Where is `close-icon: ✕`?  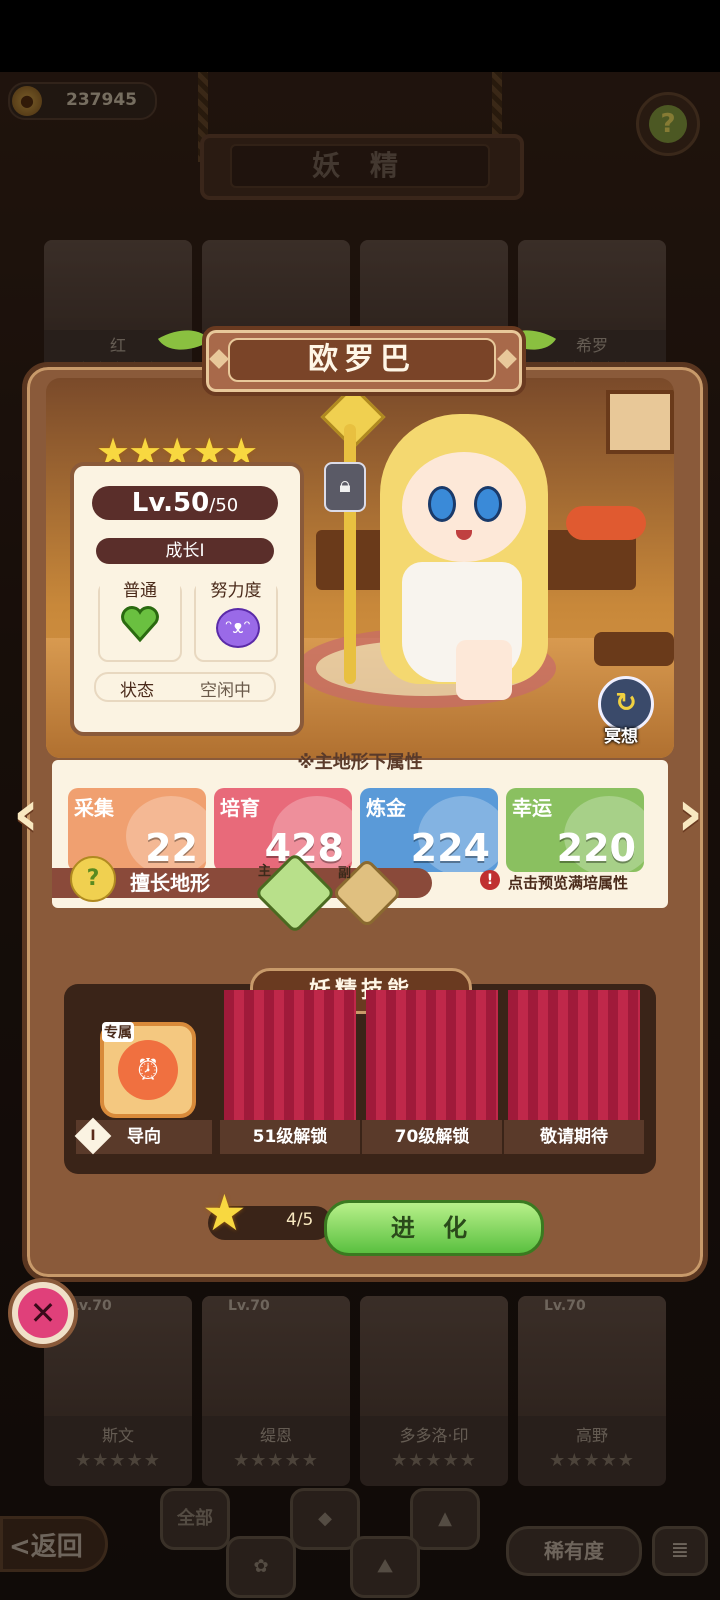
close-icon: ✕ is located at coordinates (43, 1313).